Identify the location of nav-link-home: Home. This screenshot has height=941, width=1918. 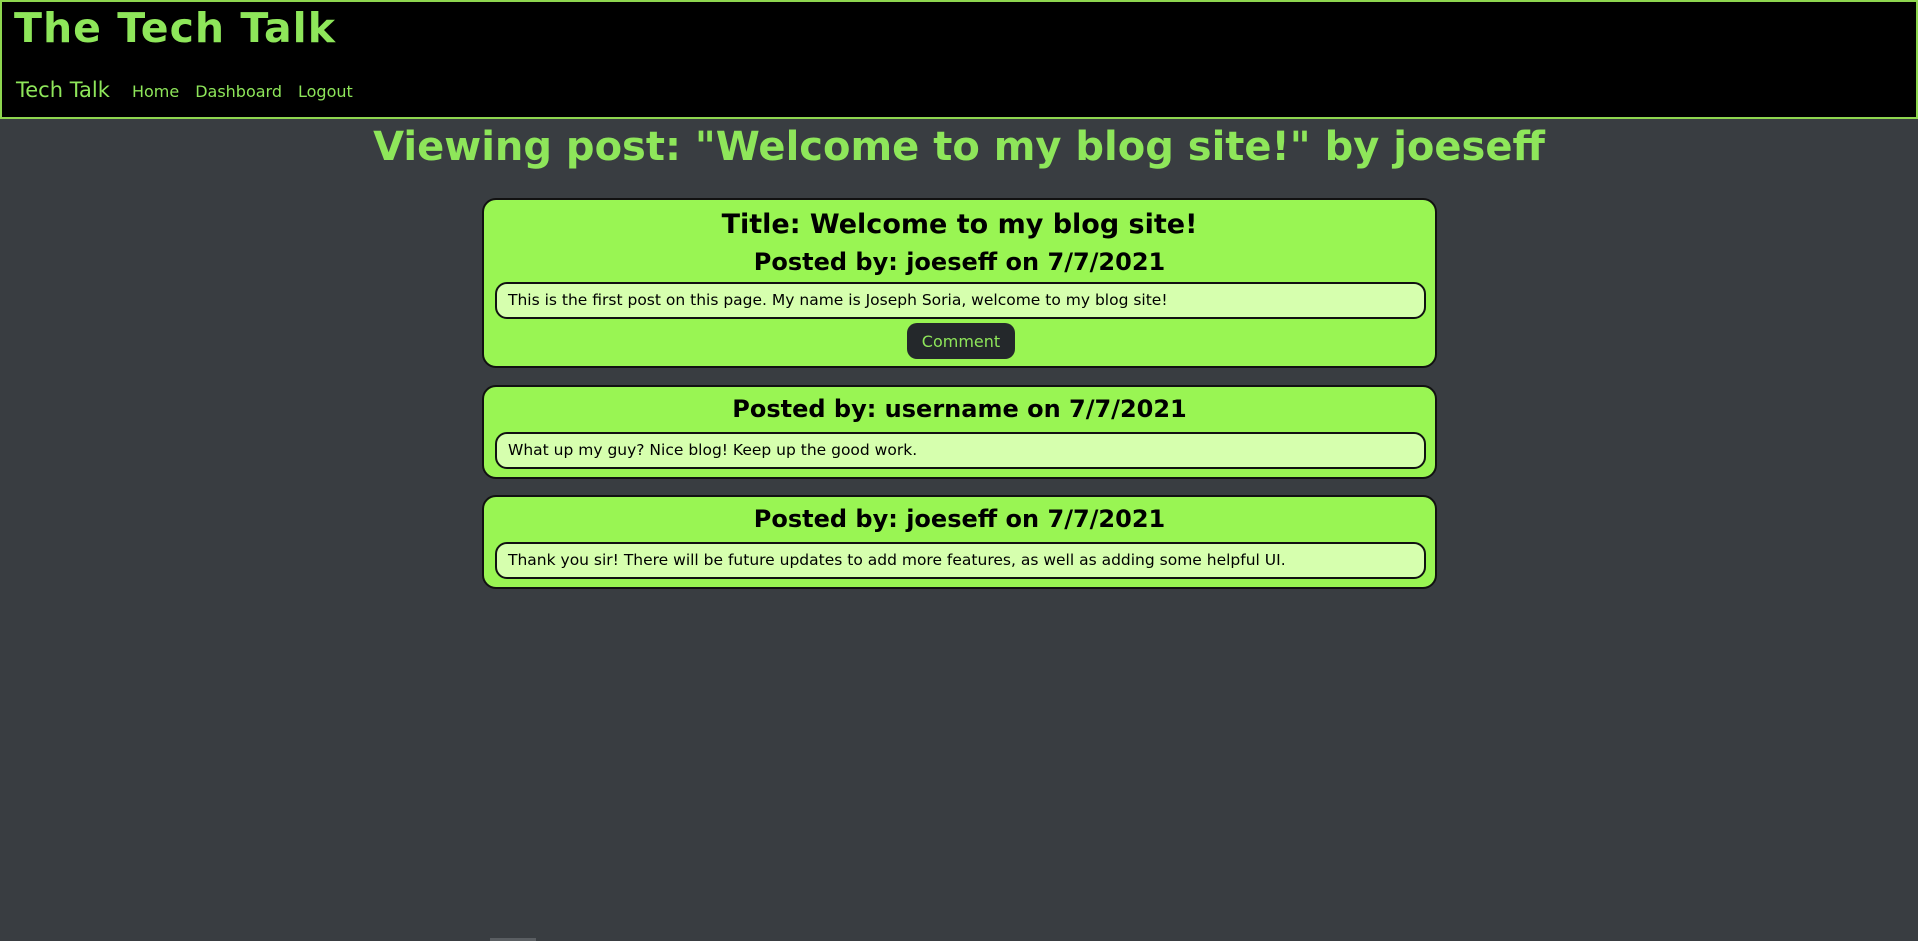
(155, 91).